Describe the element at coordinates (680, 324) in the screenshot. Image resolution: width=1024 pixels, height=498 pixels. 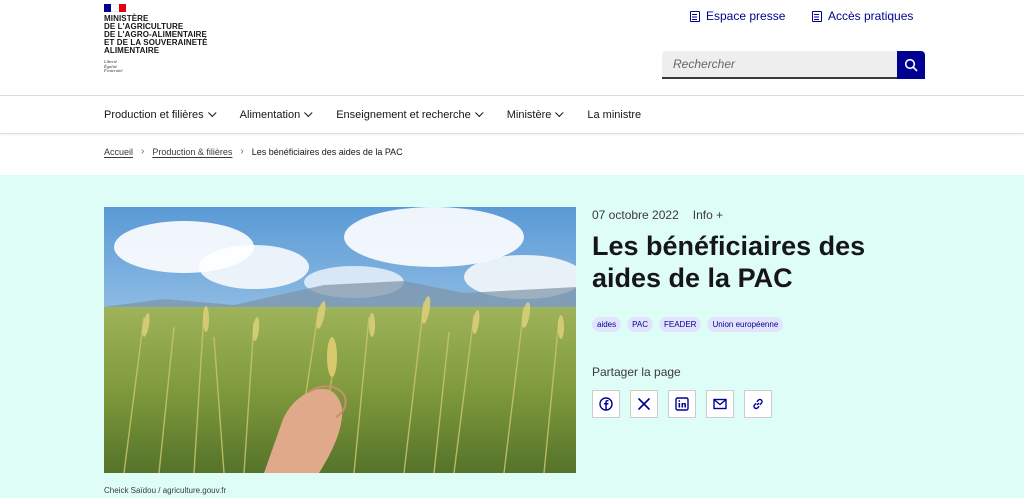
I see `tag-feader: FEADER` at that location.